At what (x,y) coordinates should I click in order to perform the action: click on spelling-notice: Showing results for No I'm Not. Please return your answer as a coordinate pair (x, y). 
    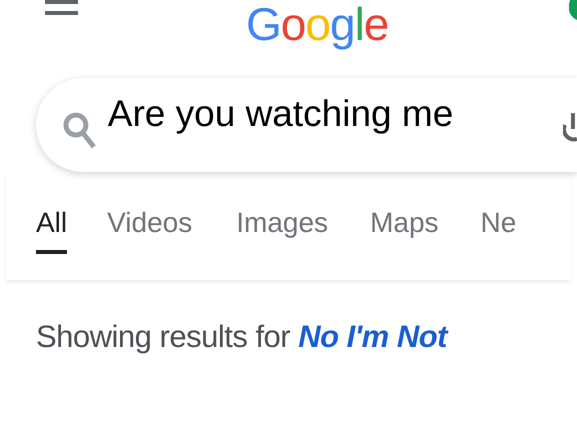
    Looking at the image, I should click on (243, 337).